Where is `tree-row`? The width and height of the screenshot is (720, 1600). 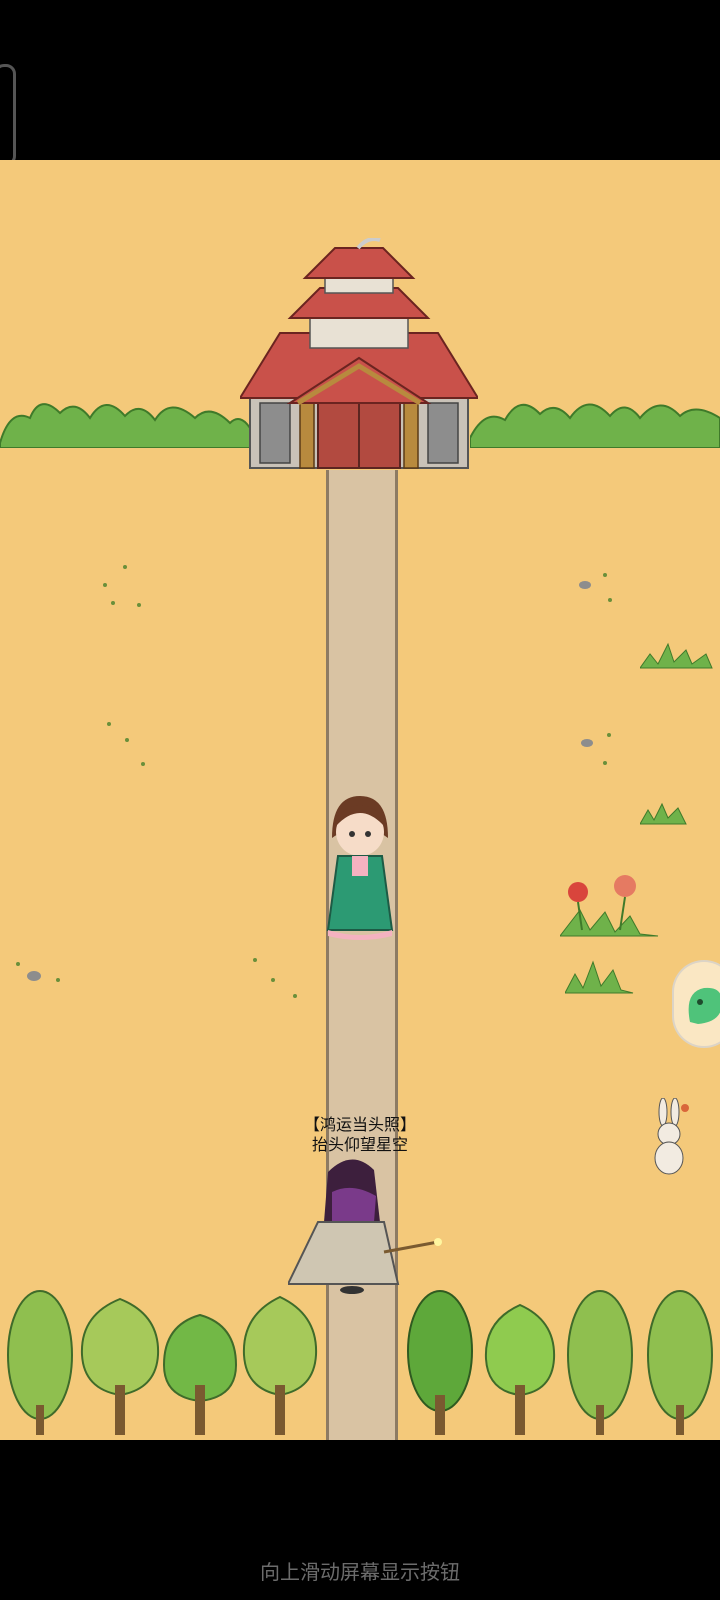
tree-row is located at coordinates (360, 1362).